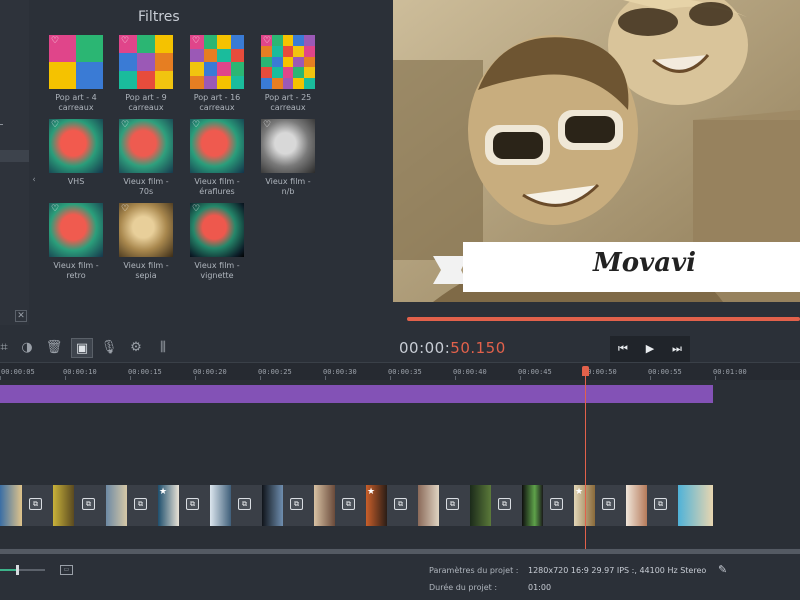 The width and height of the screenshot is (800, 600). Describe the element at coordinates (623, 349) in the screenshot. I see `previous-icon: ⏮` at that location.